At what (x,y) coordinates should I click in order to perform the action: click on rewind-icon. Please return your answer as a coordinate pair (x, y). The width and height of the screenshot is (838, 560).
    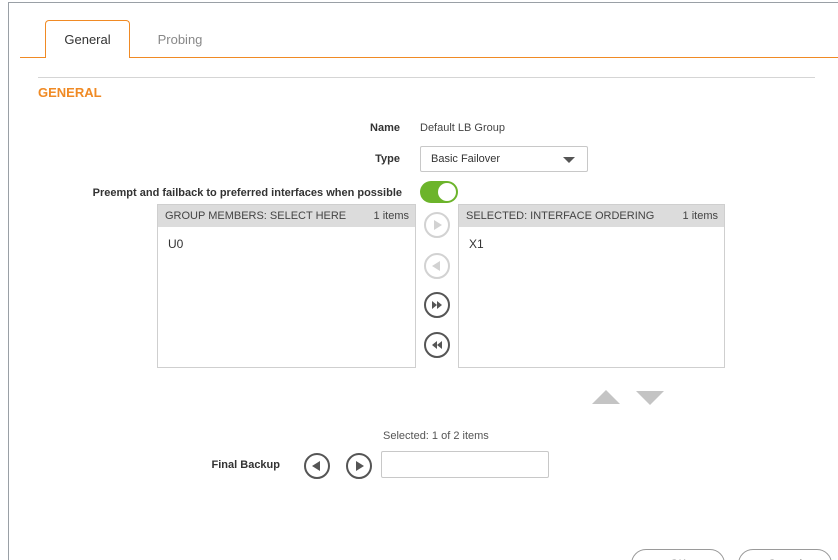
    Looking at the image, I should click on (437, 345).